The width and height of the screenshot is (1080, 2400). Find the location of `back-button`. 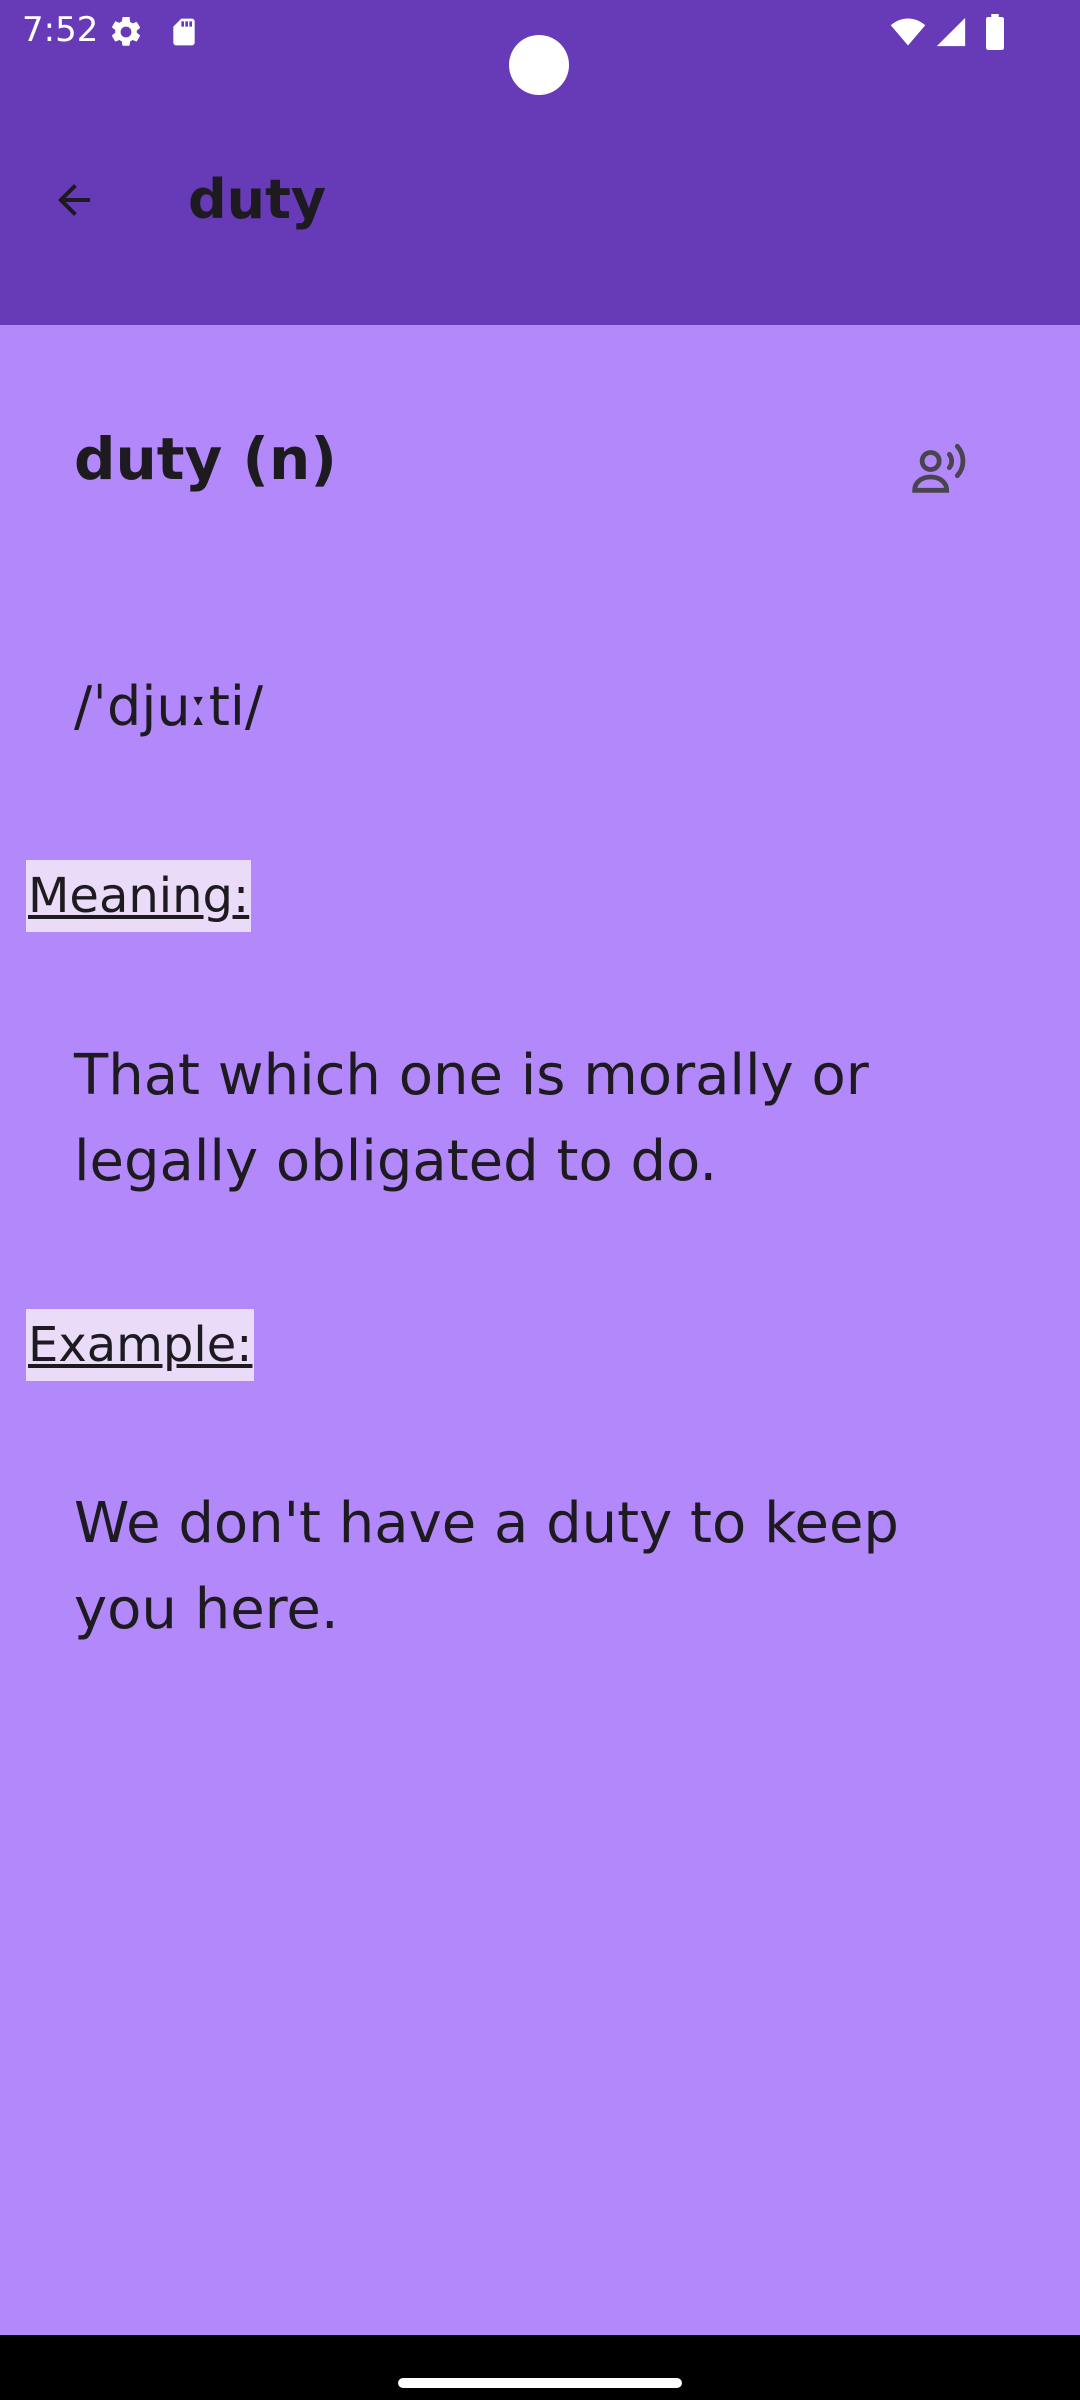

back-button is located at coordinates (74, 200).